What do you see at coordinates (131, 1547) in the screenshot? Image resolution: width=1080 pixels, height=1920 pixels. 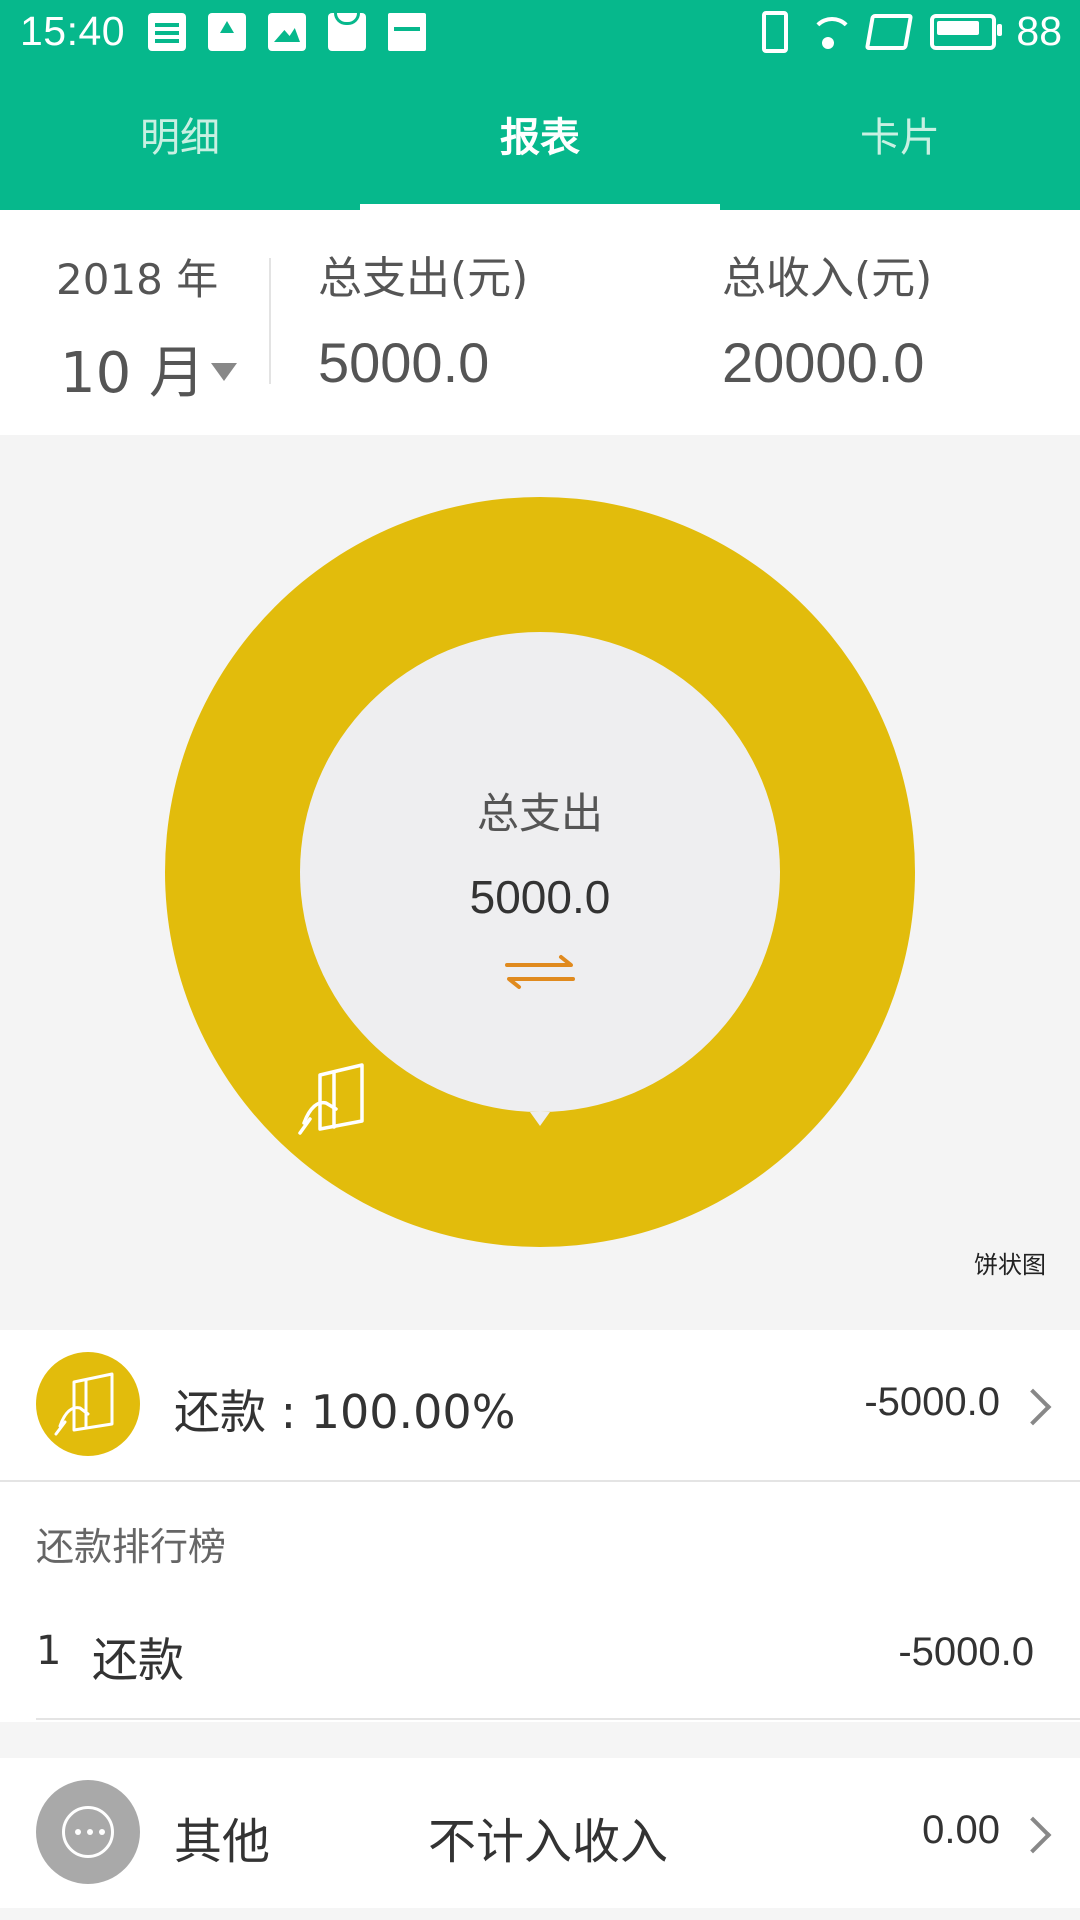 I see `ranking-title: 还款排行榜` at bounding box center [131, 1547].